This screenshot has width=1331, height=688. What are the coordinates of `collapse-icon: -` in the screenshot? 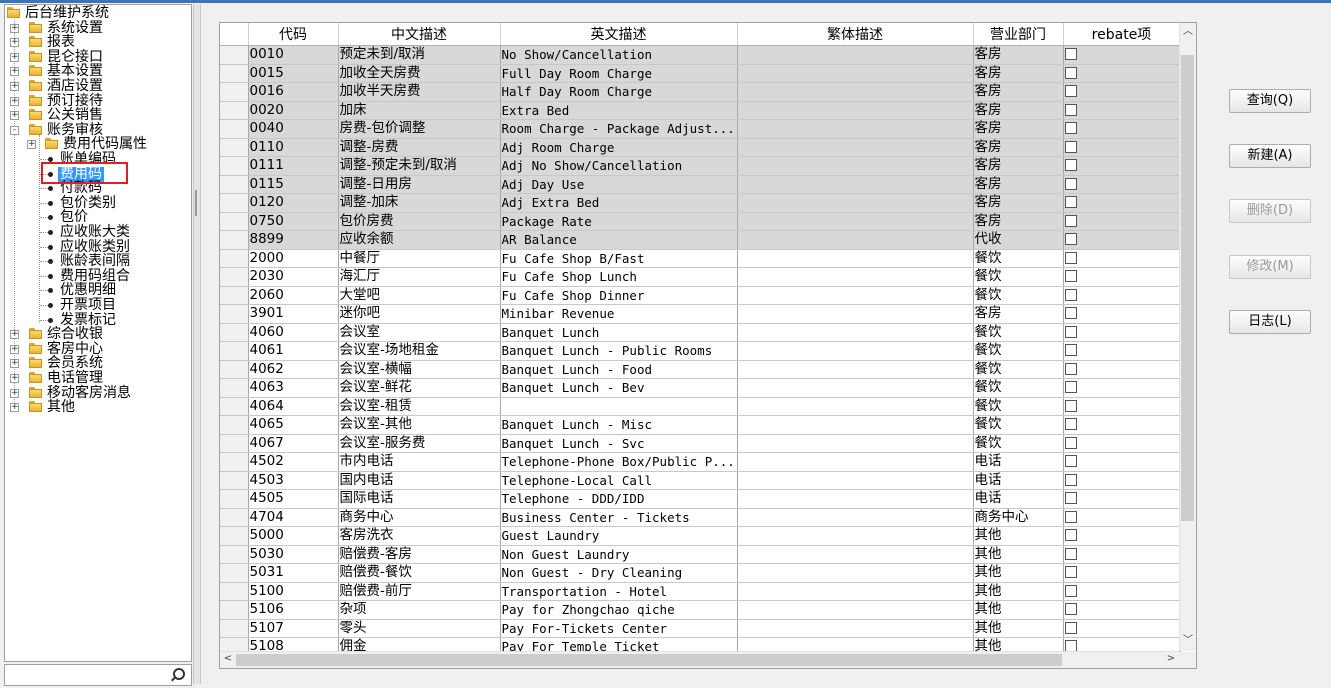 It's located at (14, 130).